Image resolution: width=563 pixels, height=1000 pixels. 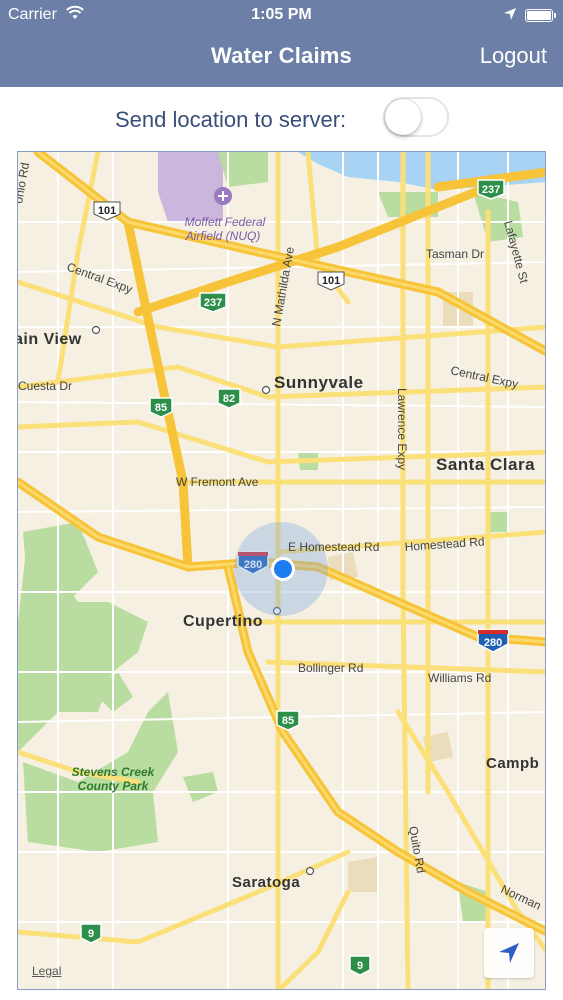 What do you see at coordinates (333, 547) in the screenshot?
I see `label-street-e-homestead: E Homestead Rd` at bounding box center [333, 547].